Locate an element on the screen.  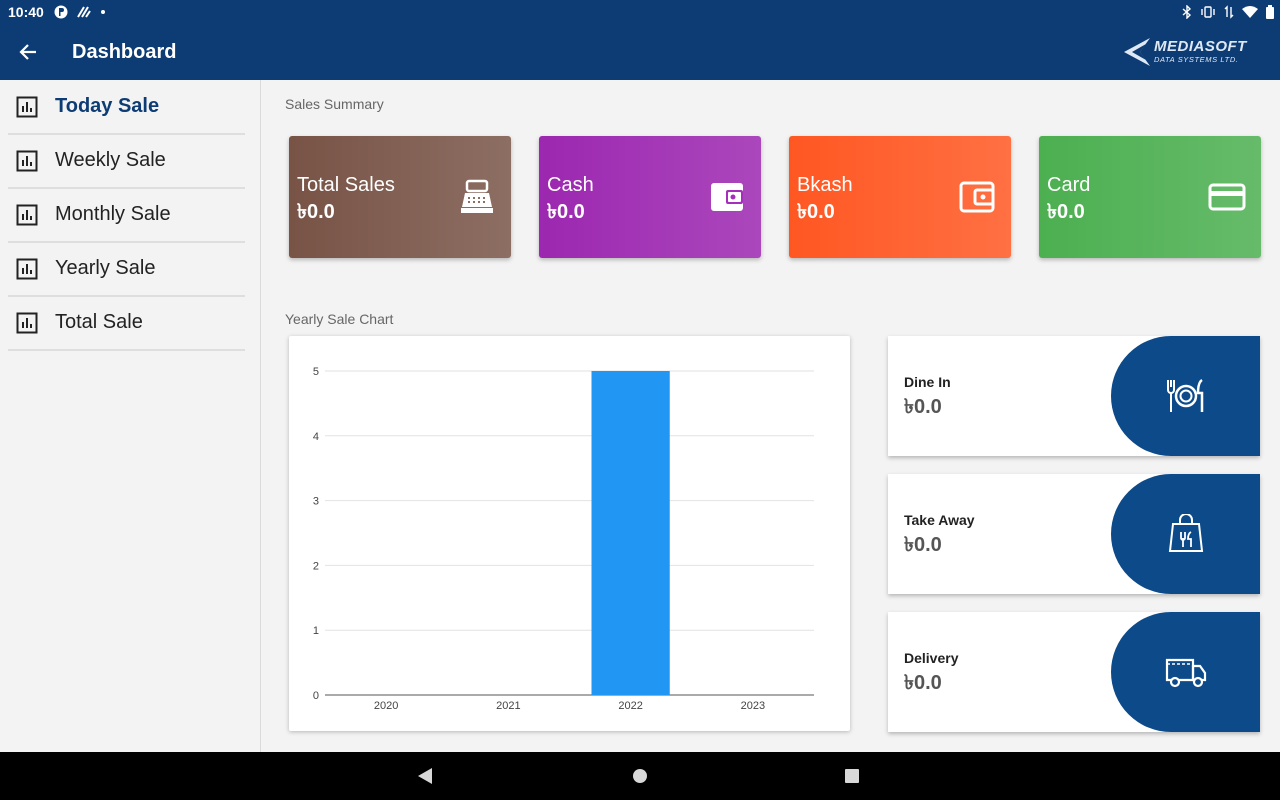
dine-in-card: Dine In ৳0.0 is located at coordinates (1074, 396).